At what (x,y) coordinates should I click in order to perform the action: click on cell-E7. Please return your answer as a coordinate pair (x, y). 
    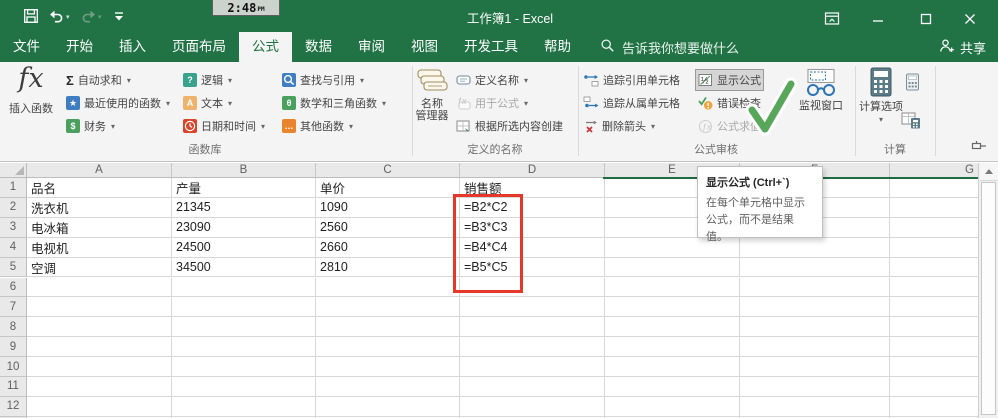
    Looking at the image, I should click on (672, 307).